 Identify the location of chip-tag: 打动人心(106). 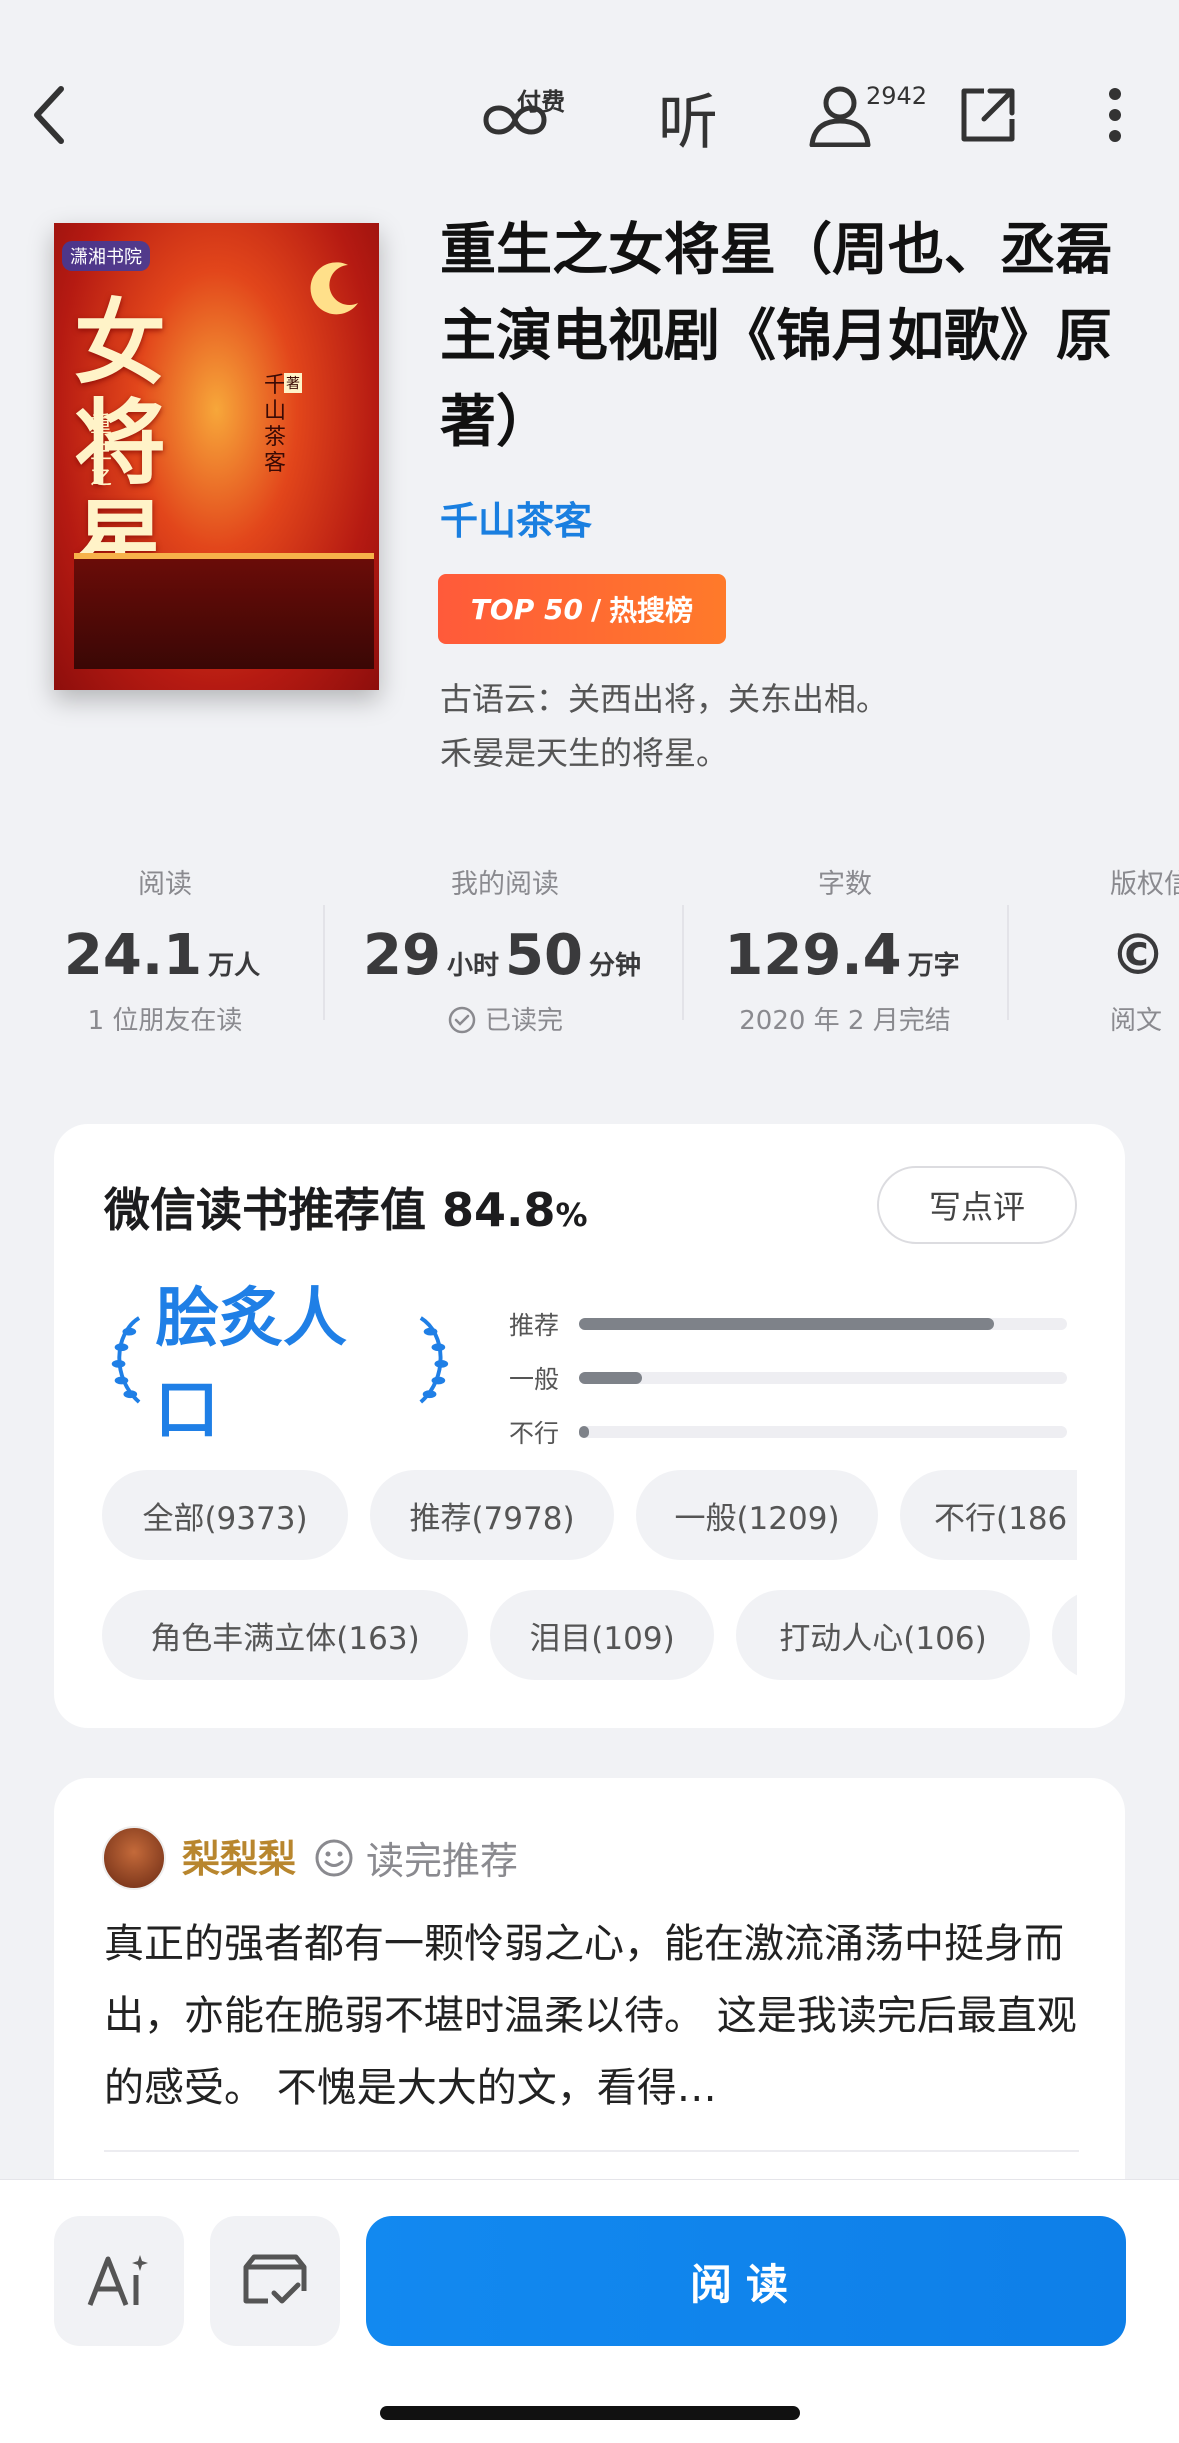
(883, 1635).